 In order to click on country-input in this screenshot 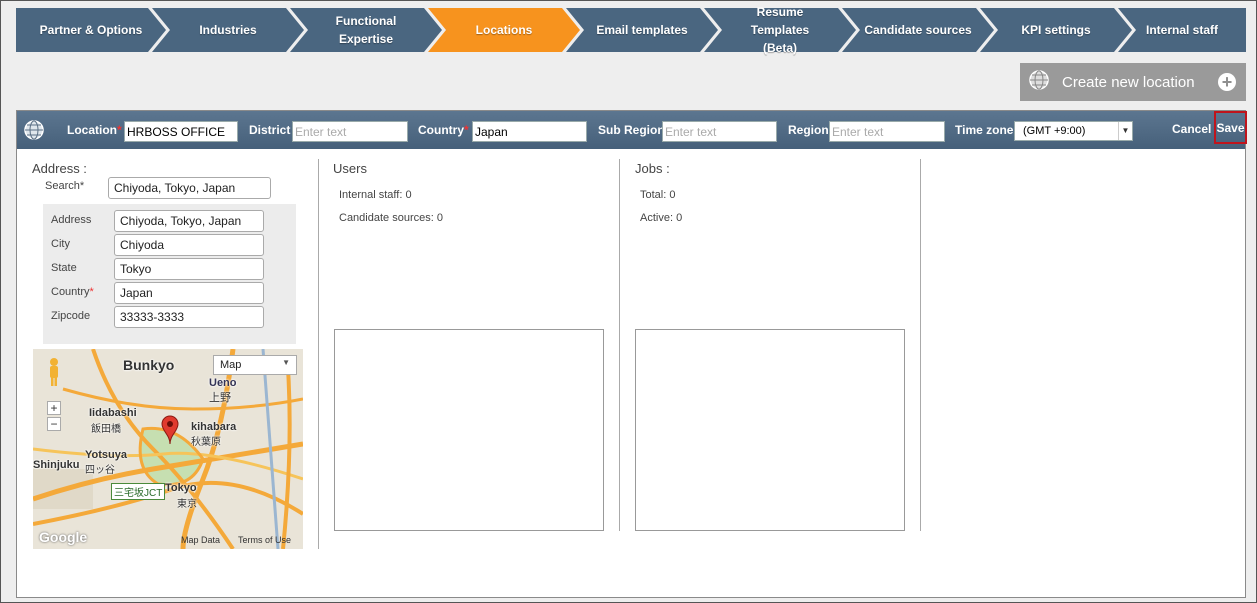, I will do `click(529, 131)`.